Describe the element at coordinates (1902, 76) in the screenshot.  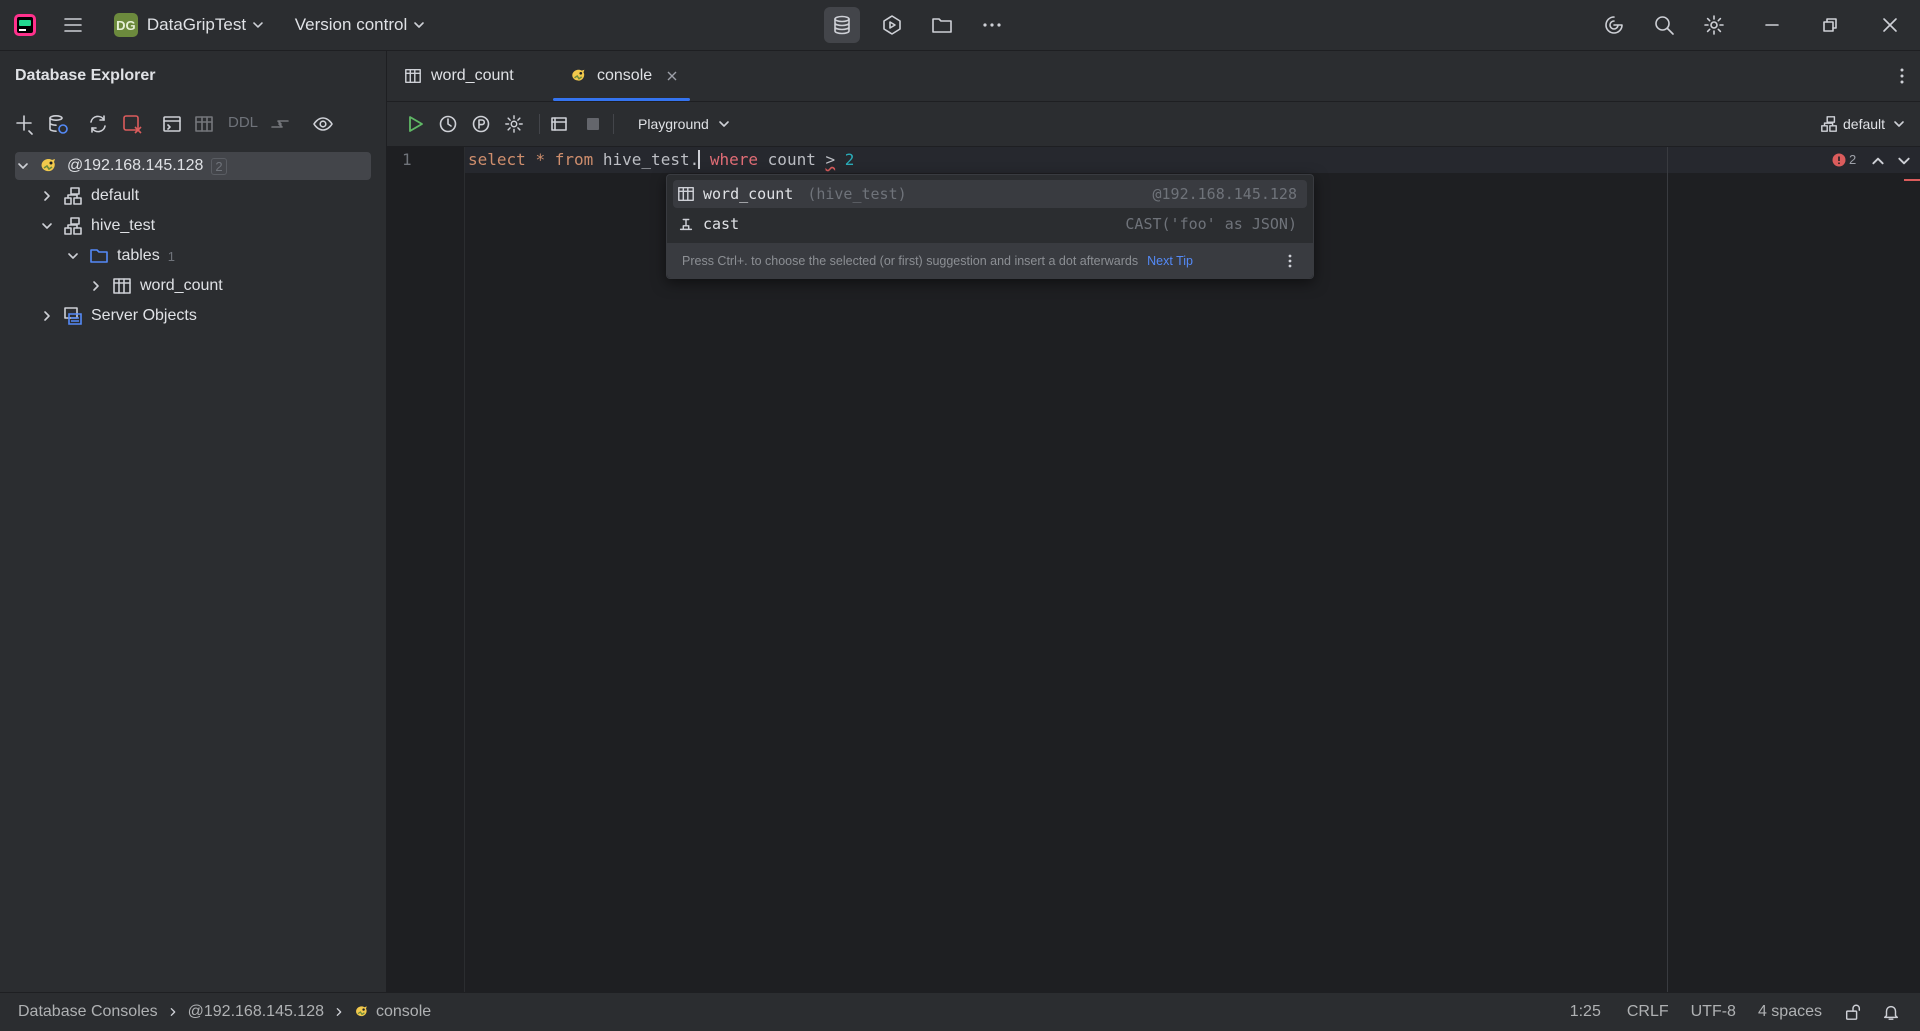
I see `tab-options-icon` at that location.